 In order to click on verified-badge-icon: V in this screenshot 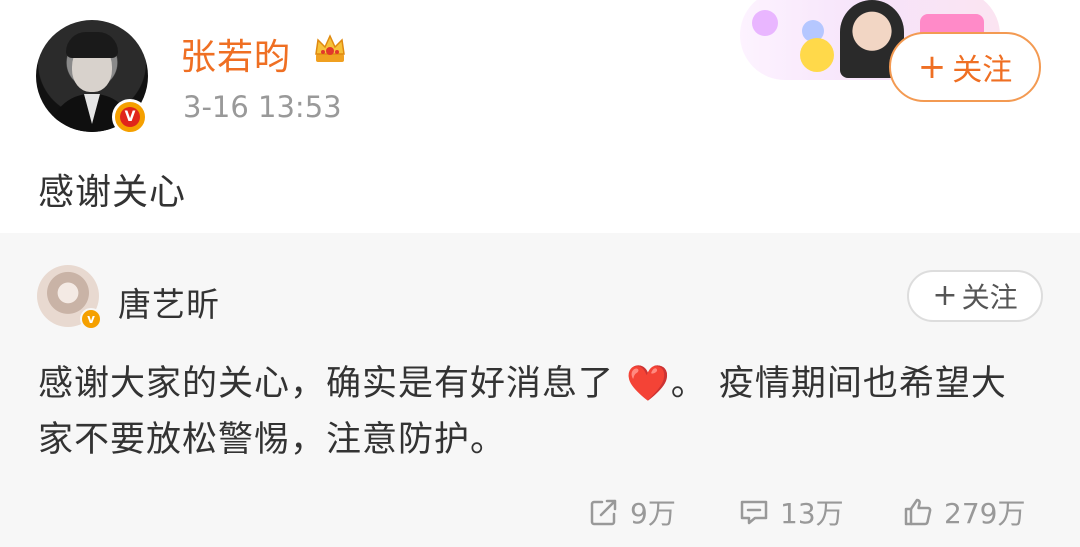, I will do `click(130, 117)`.